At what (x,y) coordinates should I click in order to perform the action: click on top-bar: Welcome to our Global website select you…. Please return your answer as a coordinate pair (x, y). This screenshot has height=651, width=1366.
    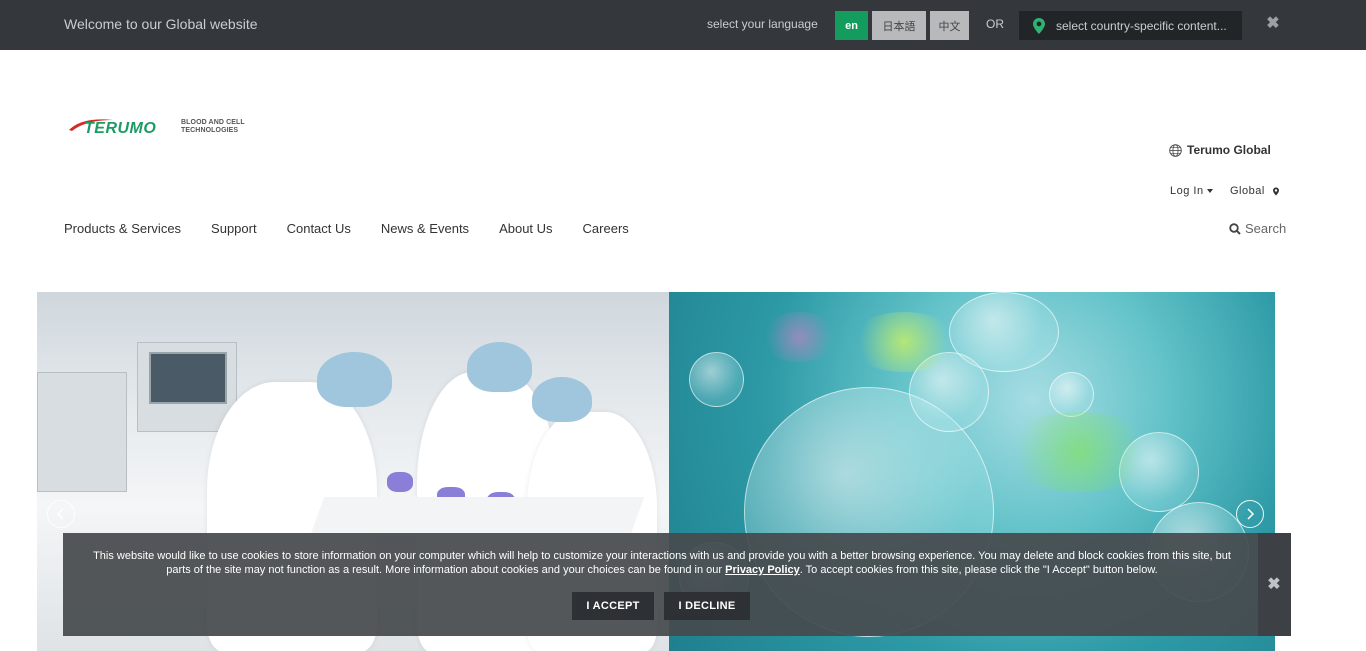
    Looking at the image, I should click on (683, 25).